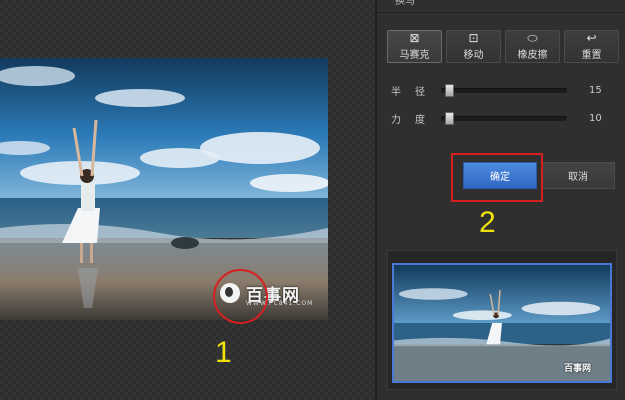 The height and width of the screenshot is (400, 625). I want to click on reset-tool-button: ↩ 重置, so click(591, 46).